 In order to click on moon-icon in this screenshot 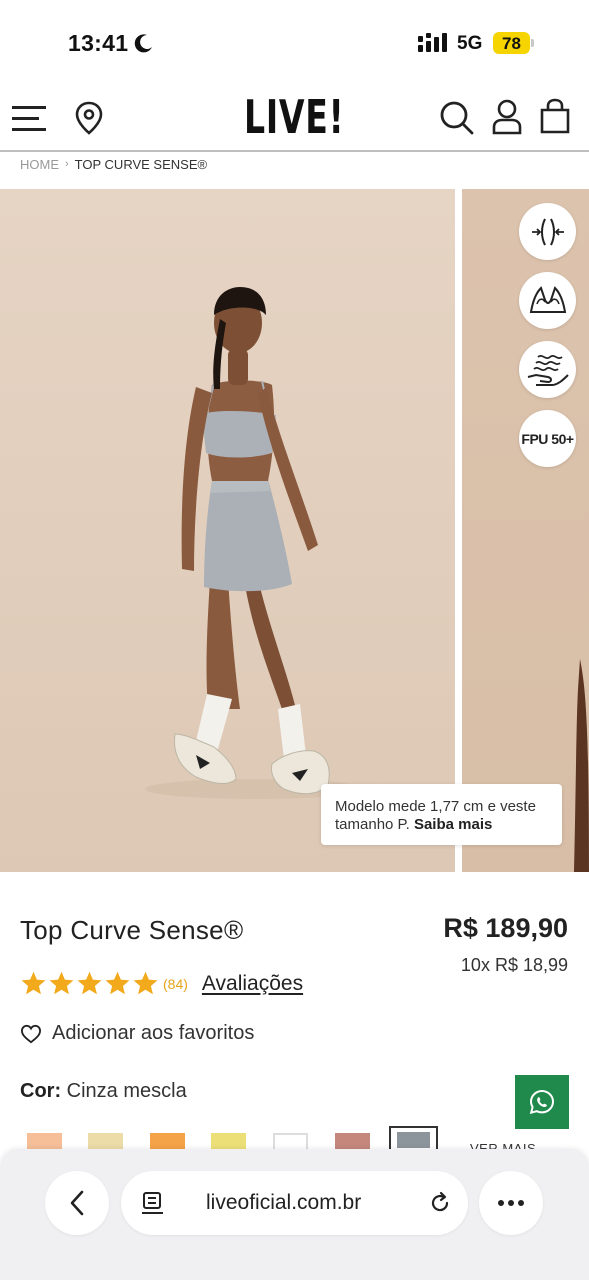, I will do `click(143, 43)`.